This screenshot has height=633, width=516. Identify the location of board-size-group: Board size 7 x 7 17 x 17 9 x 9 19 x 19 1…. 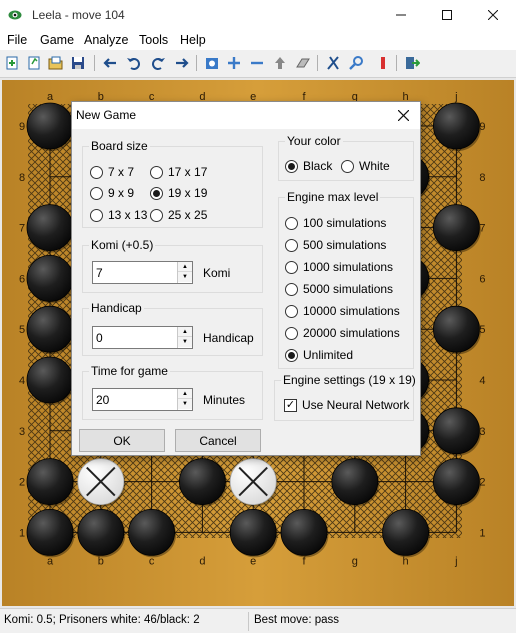
(172, 183).